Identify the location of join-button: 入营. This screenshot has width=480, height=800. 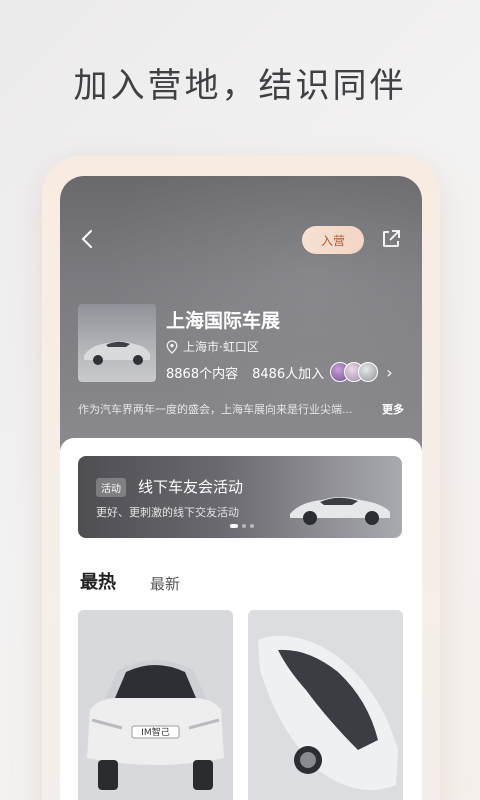
(333, 240).